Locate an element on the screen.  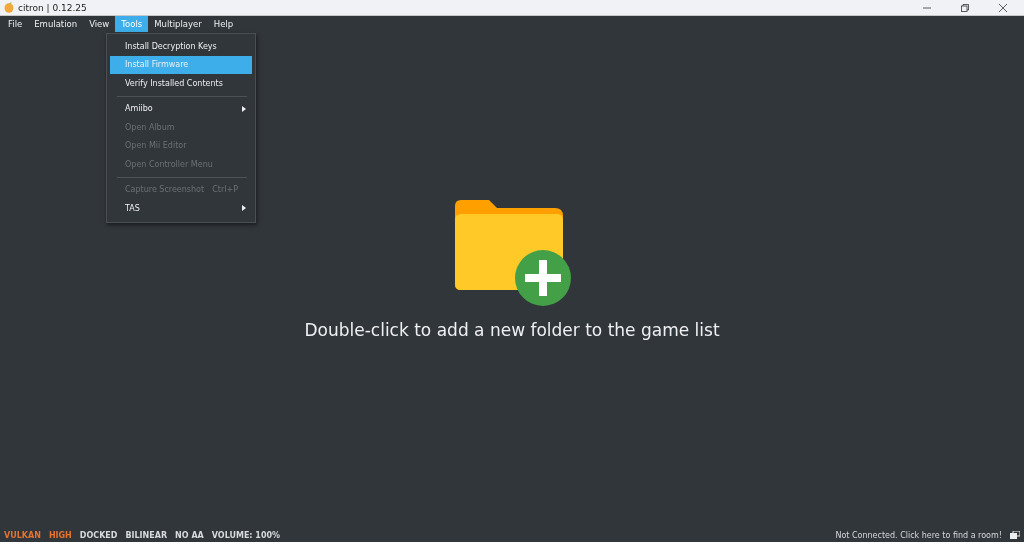
menu-item: File is located at coordinates (15, 24).